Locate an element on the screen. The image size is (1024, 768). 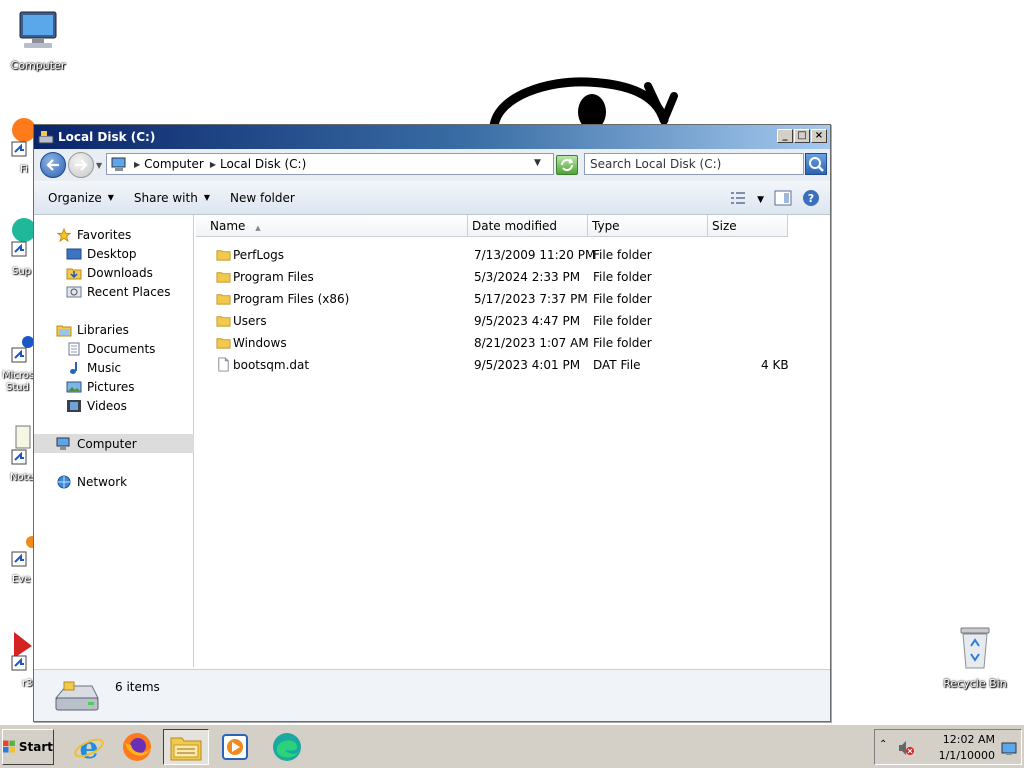
file-name: PerfLogs is located at coordinates (259, 255).